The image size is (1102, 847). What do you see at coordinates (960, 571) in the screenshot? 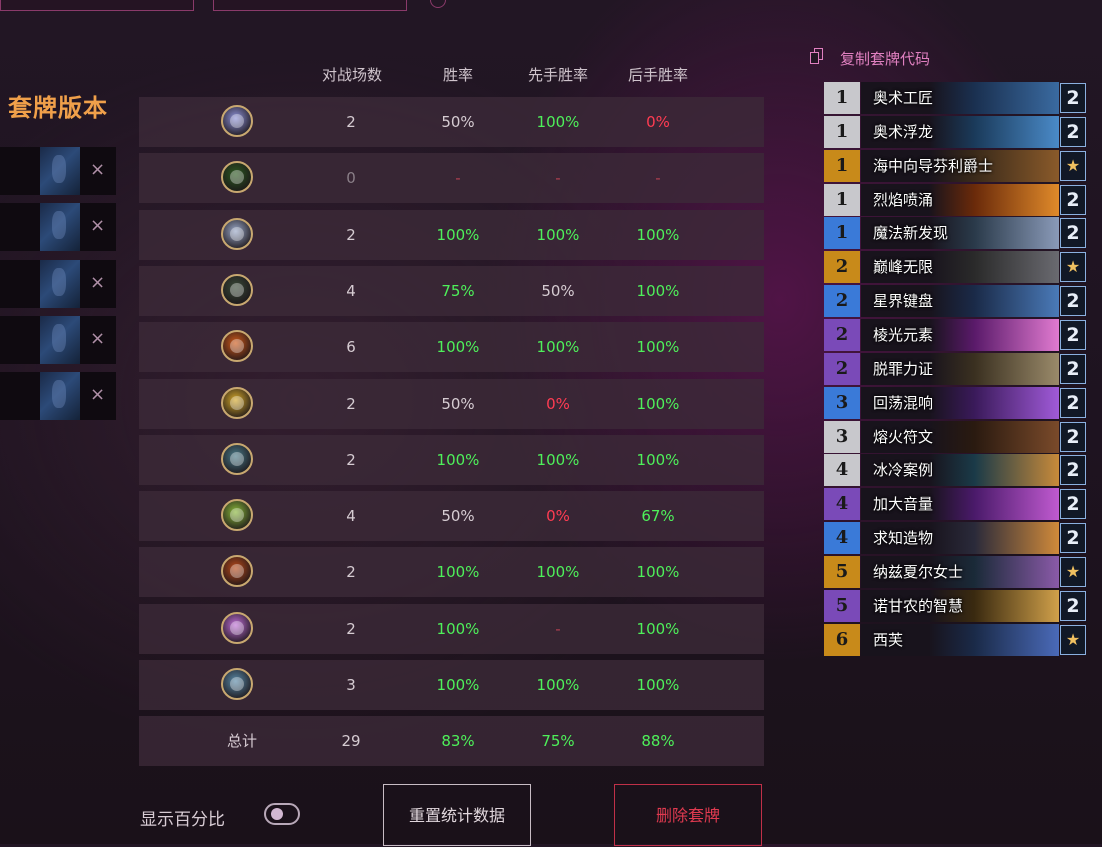
I see `card-tile: 纳兹夏尔女士` at bounding box center [960, 571].